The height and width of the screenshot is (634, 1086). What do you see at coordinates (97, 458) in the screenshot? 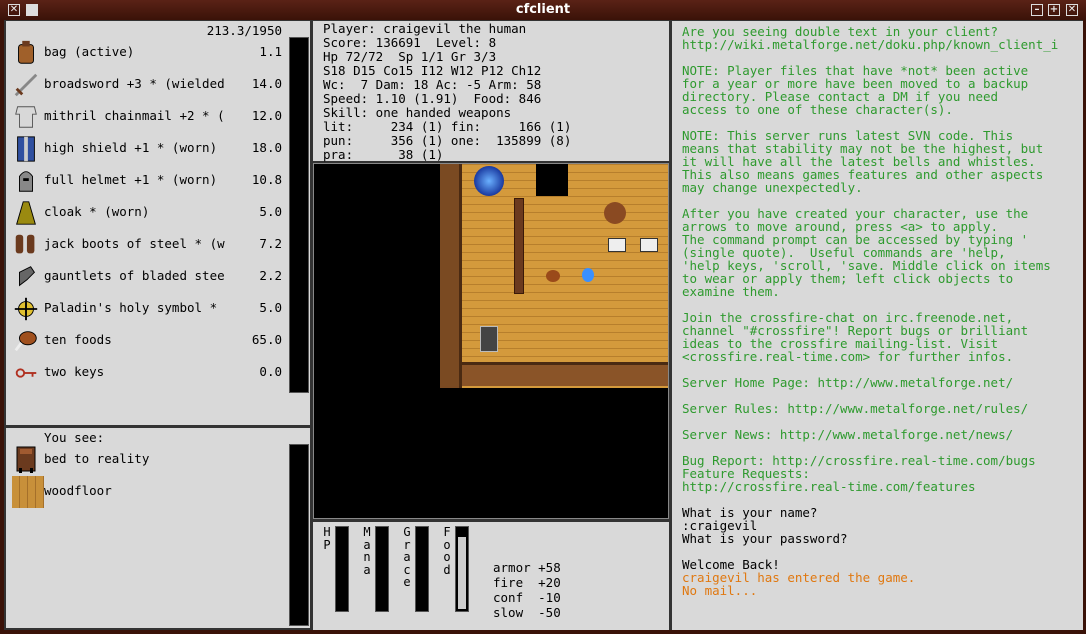
I see `look-item-label: bed to reality` at bounding box center [97, 458].